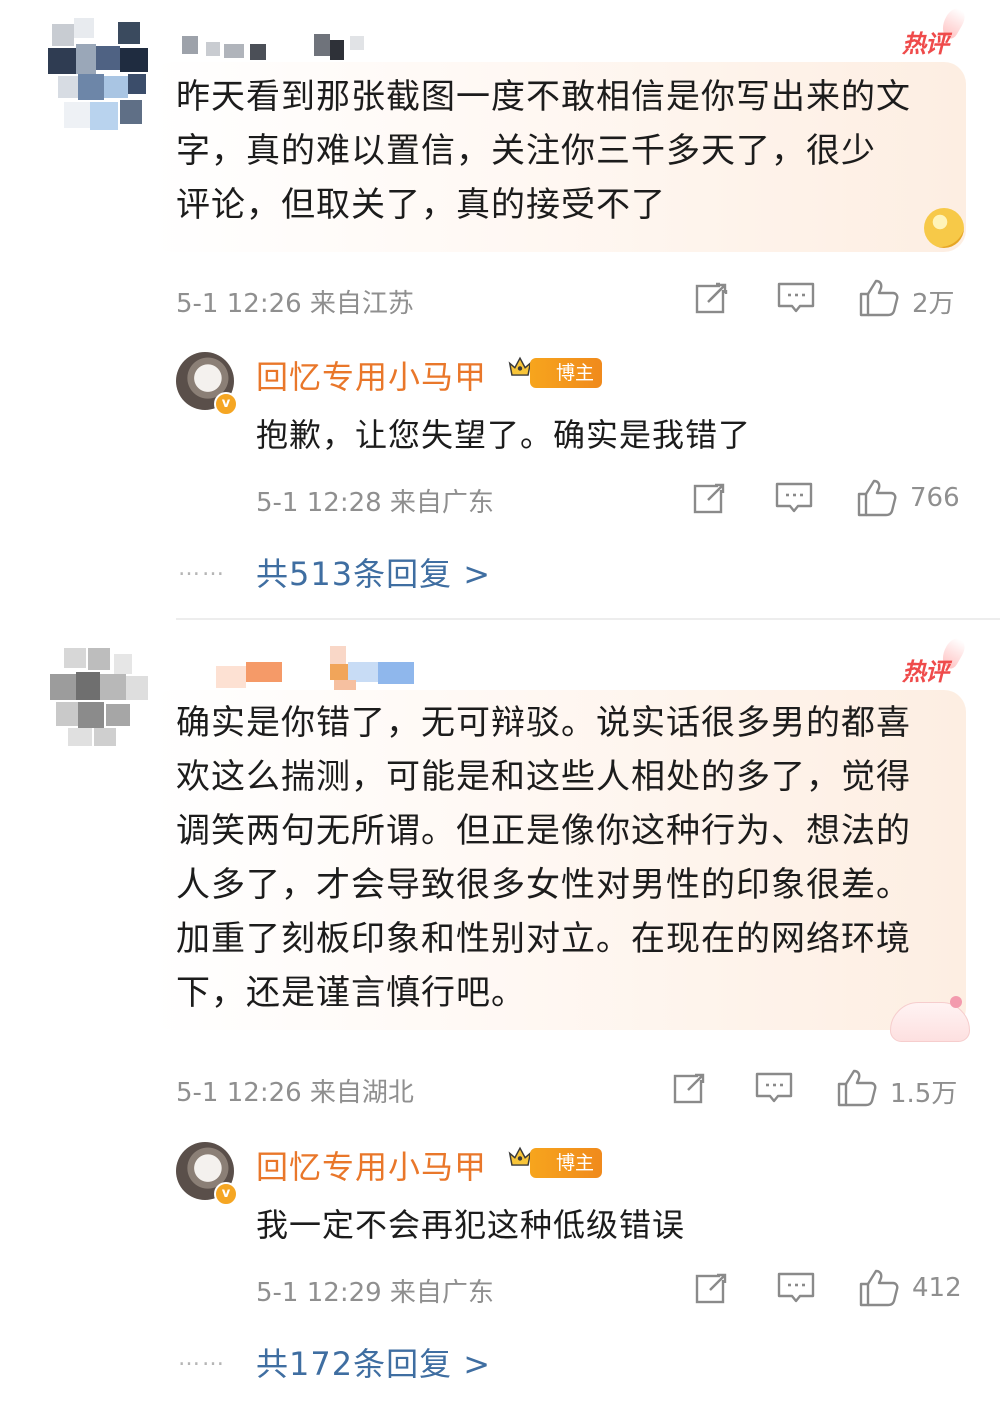  Describe the element at coordinates (295, 1093) in the screenshot. I see `comment-meta: 5-1 12:26 来自湖北` at that location.